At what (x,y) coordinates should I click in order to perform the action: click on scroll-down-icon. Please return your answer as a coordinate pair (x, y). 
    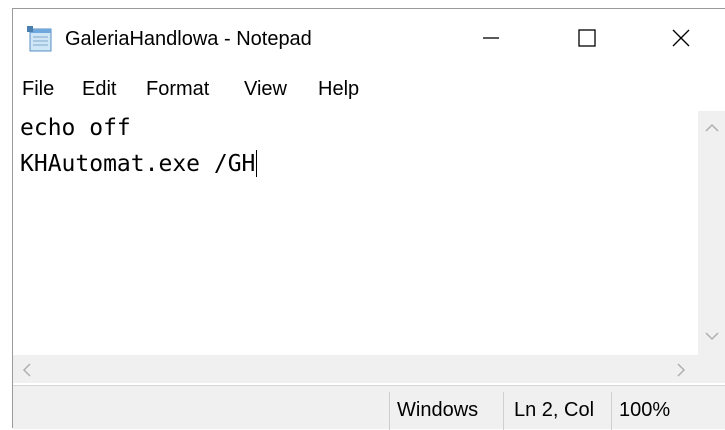
    Looking at the image, I should click on (712, 338).